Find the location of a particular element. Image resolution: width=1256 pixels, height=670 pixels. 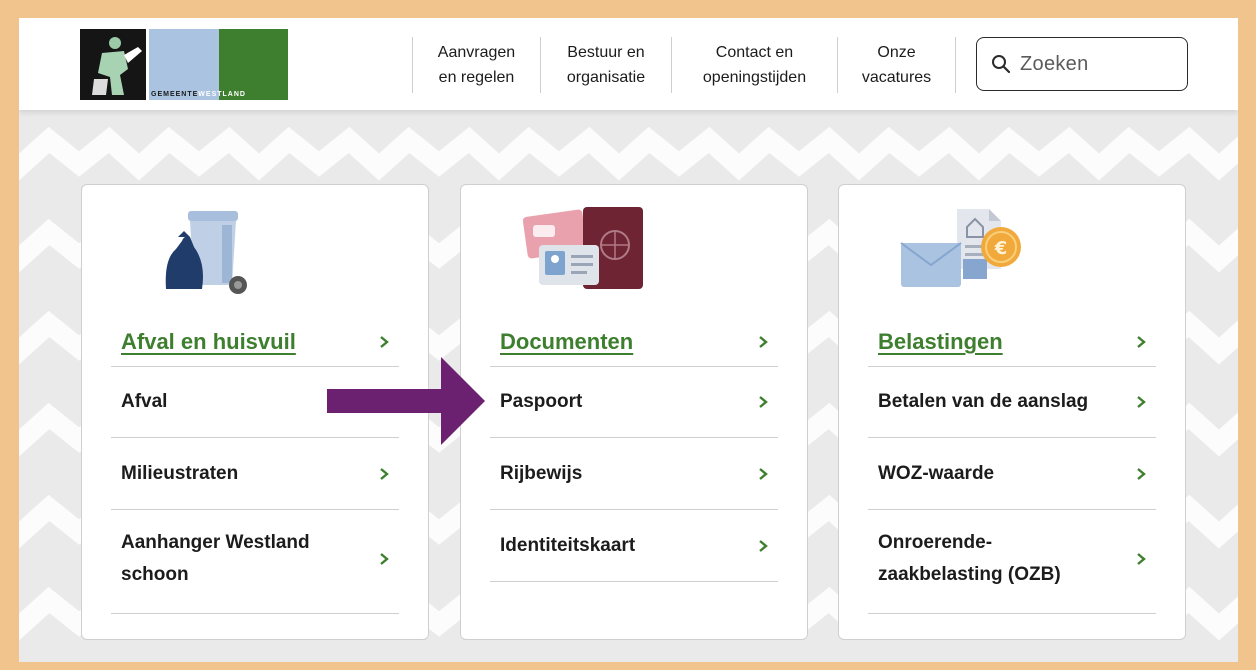

list-item-label: Afval is located at coordinates (144, 401).